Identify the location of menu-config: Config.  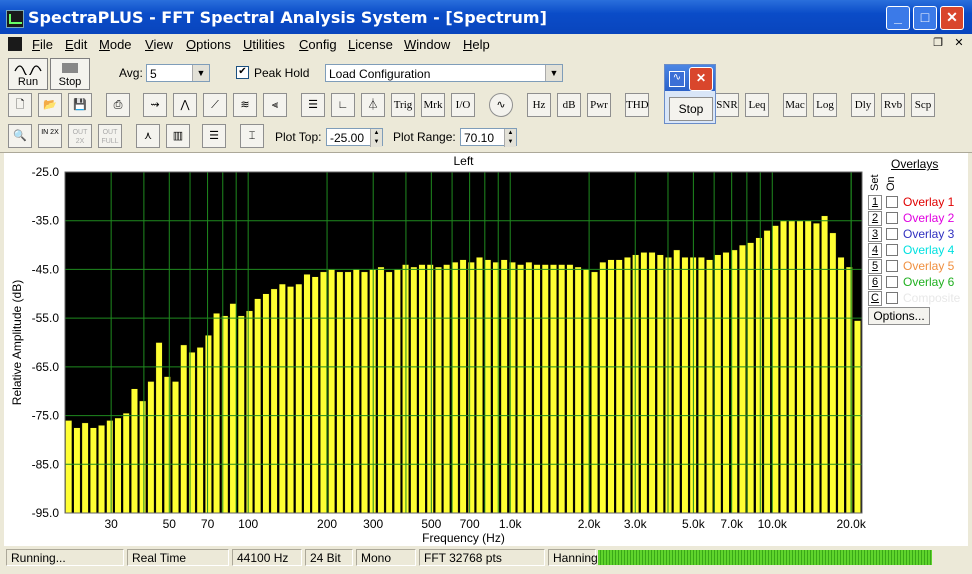
(318, 44).